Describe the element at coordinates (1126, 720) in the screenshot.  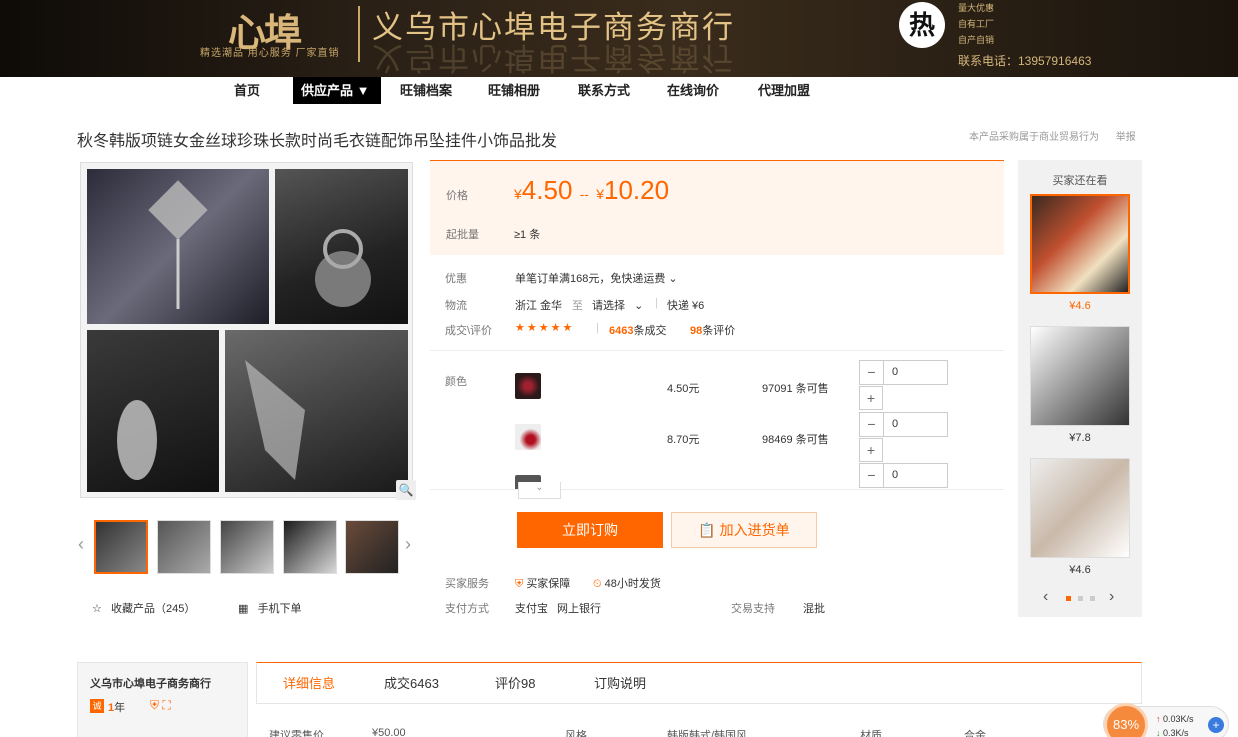
I see `cpu-percent: 83%` at that location.